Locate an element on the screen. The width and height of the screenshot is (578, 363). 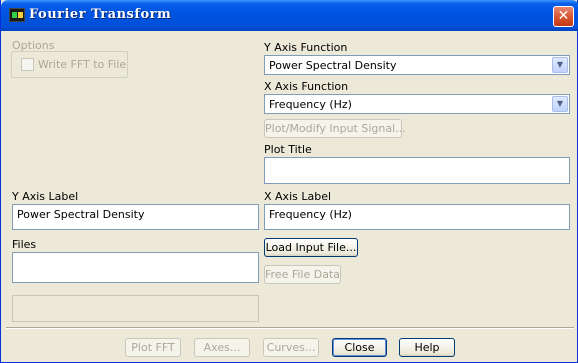
help-button: Help is located at coordinates (427, 347).